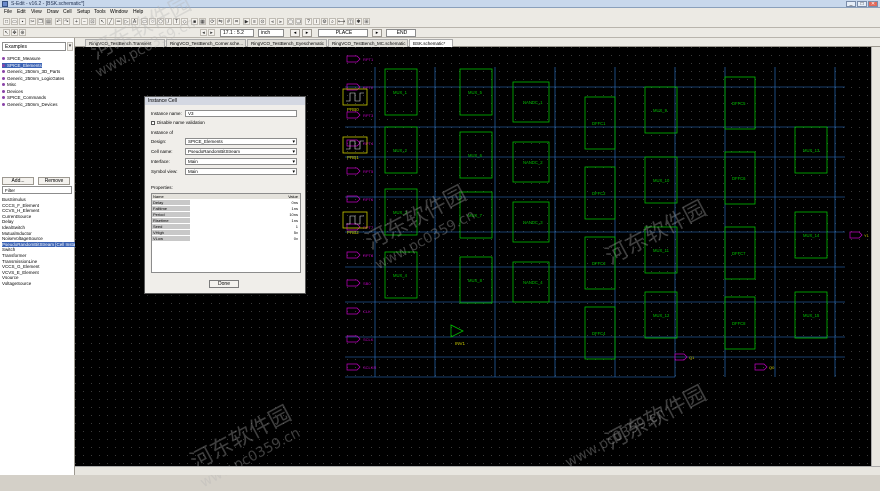  I want to click on grid-icon: #, so click(228, 21).